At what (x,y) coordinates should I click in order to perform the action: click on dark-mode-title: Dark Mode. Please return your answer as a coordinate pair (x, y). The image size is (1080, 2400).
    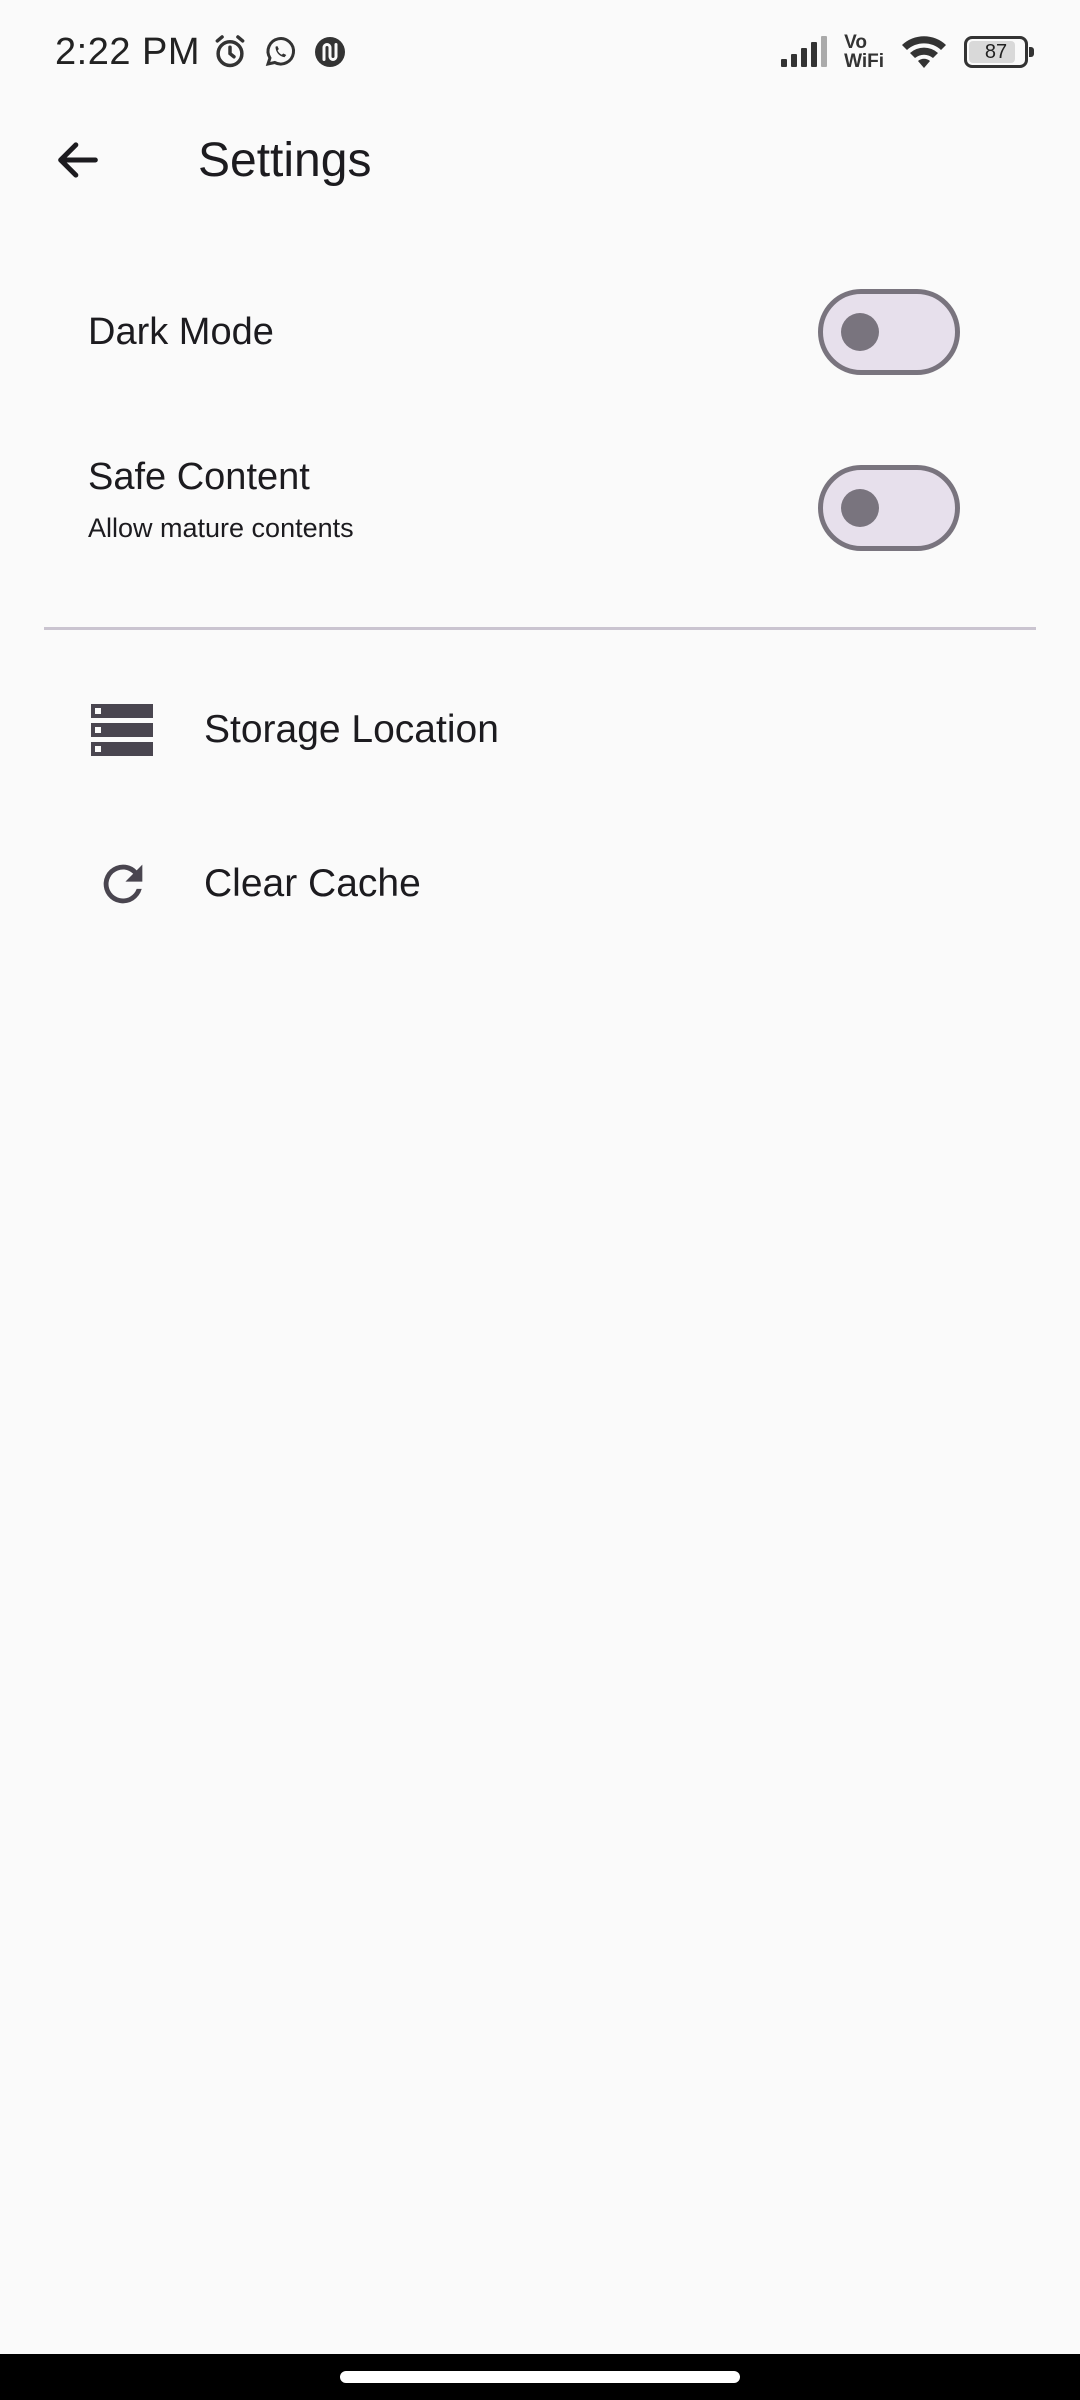
    Looking at the image, I should click on (181, 331).